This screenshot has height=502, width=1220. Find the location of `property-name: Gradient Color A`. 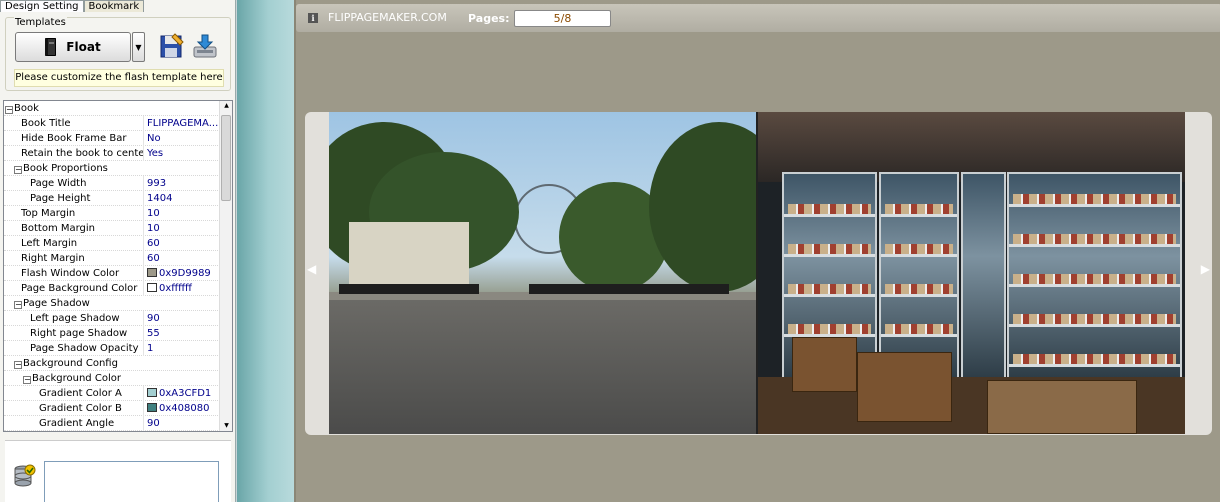

property-name: Gradient Color A is located at coordinates (74, 393).